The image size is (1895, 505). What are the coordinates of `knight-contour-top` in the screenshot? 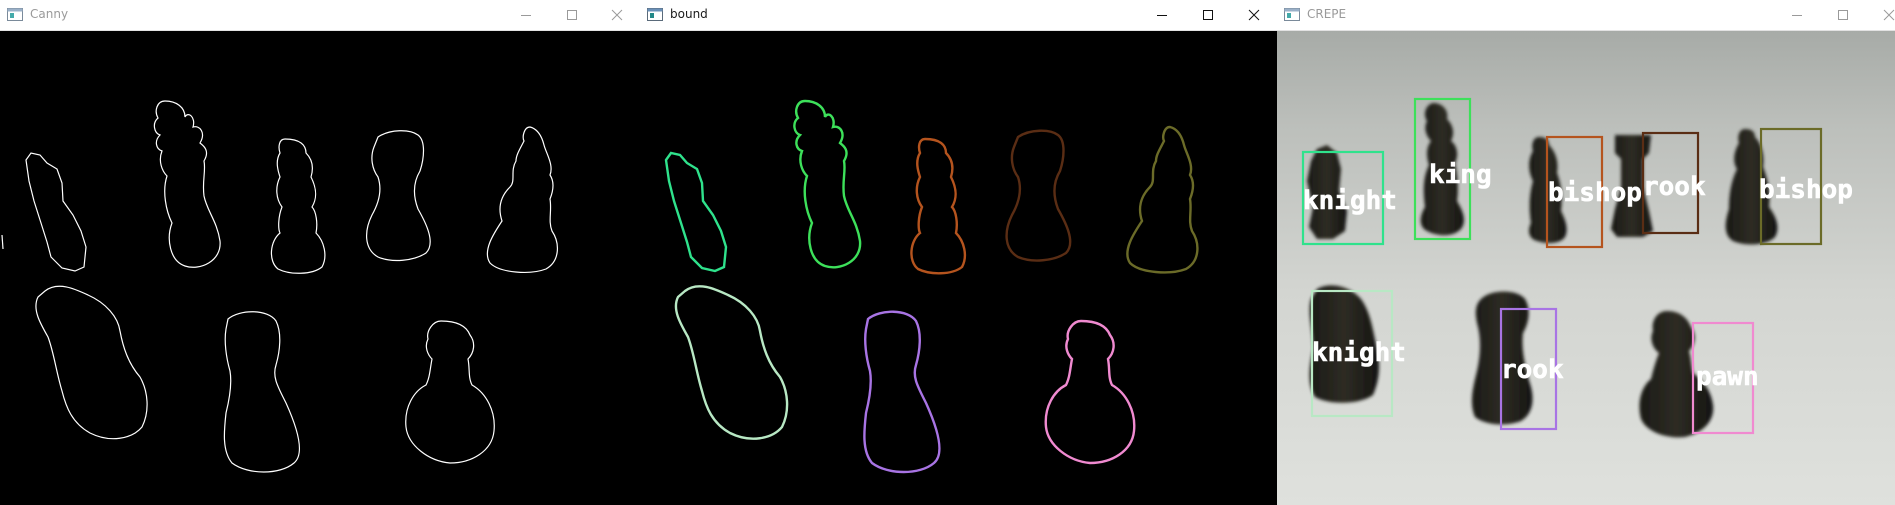 It's located at (696, 212).